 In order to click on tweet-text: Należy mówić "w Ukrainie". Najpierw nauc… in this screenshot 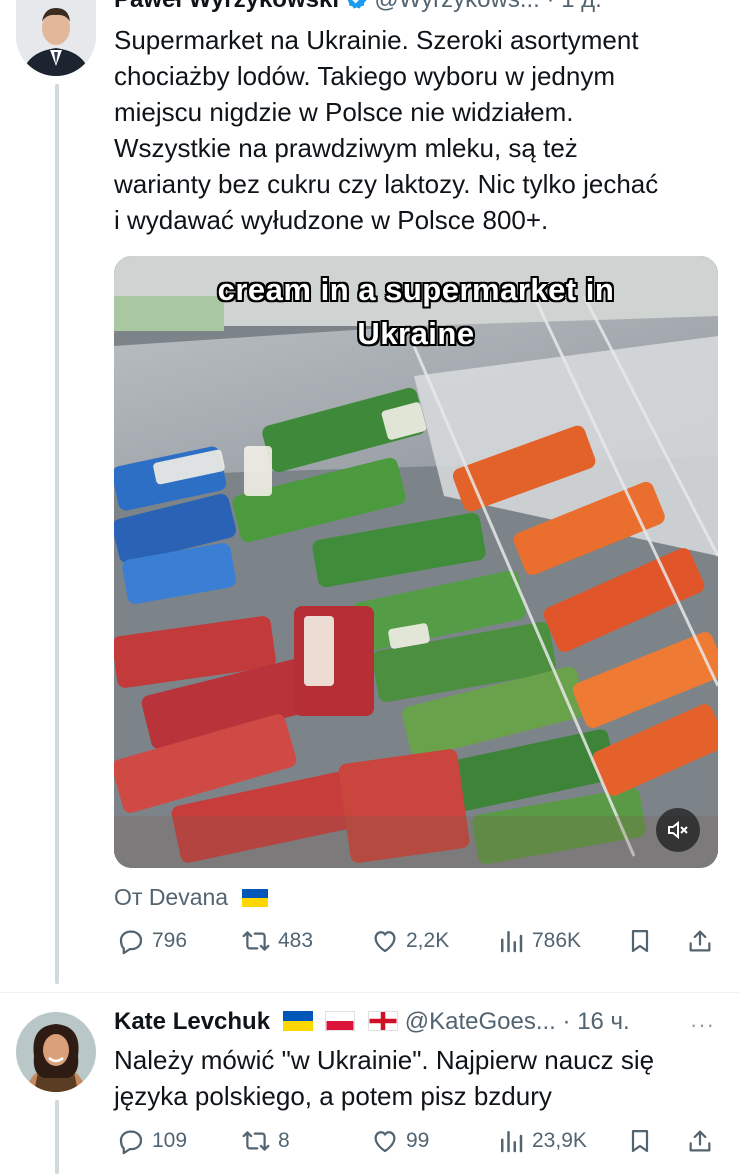, I will do `click(384, 1078)`.